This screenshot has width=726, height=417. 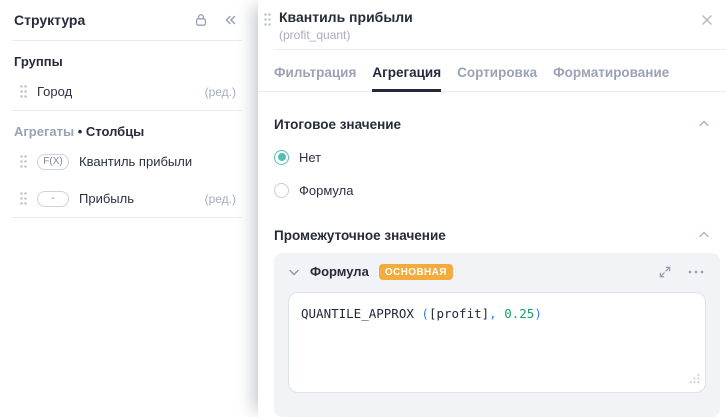 I want to click on radio-checked-icon, so click(x=281, y=157).